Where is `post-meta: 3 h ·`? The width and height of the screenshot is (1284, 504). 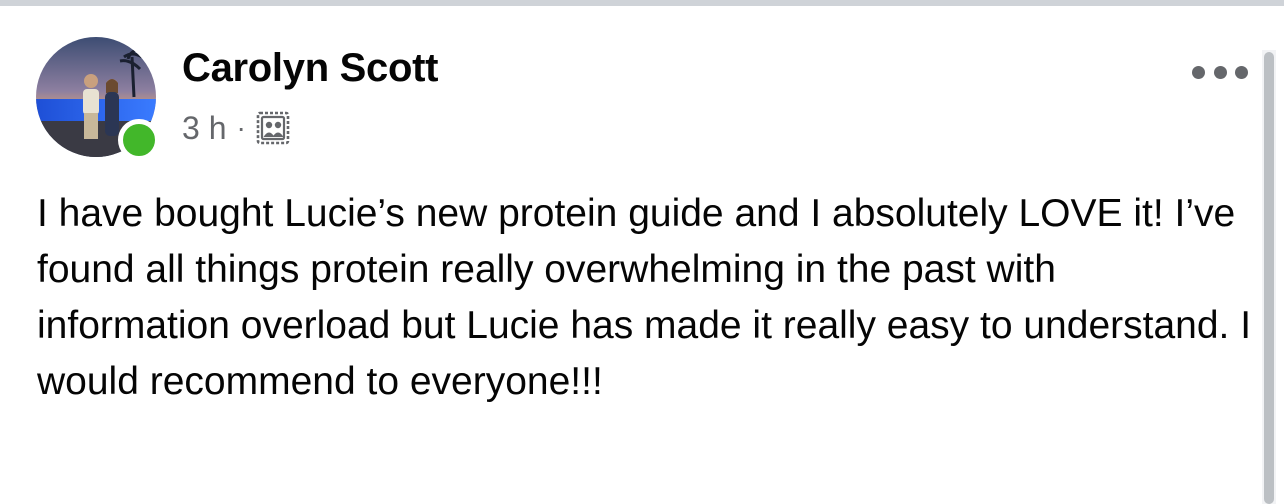
post-meta: 3 h · is located at coordinates (236, 128).